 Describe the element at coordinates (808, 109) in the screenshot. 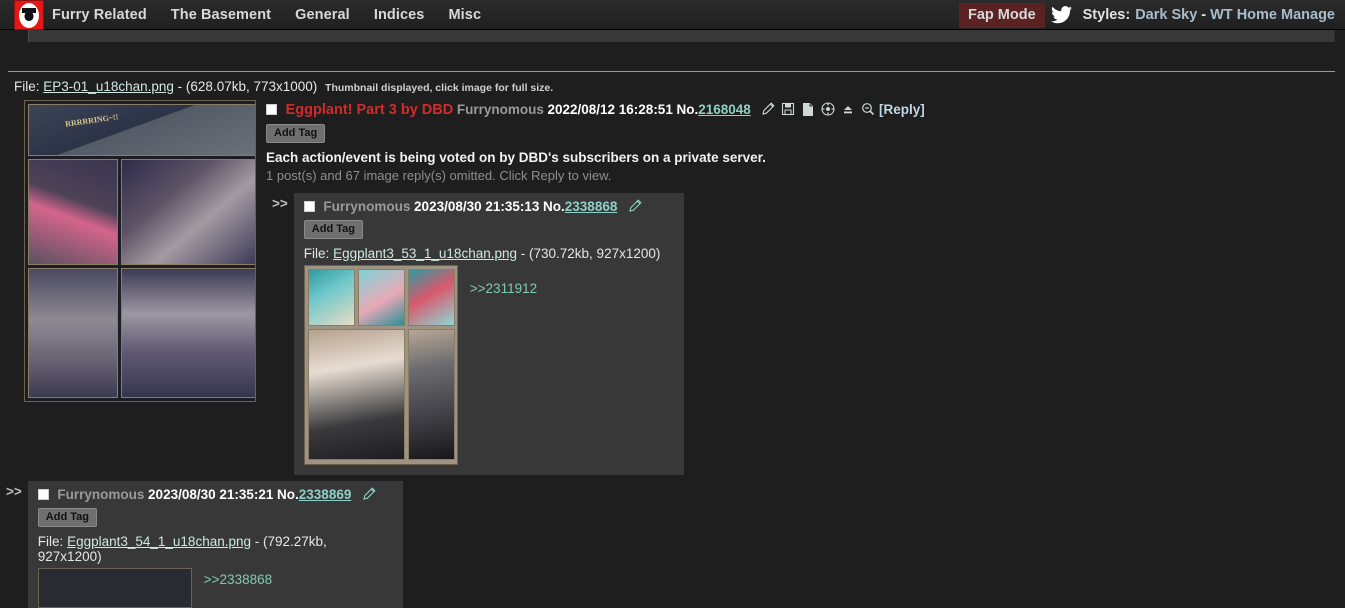

I see `report-page-icon` at that location.